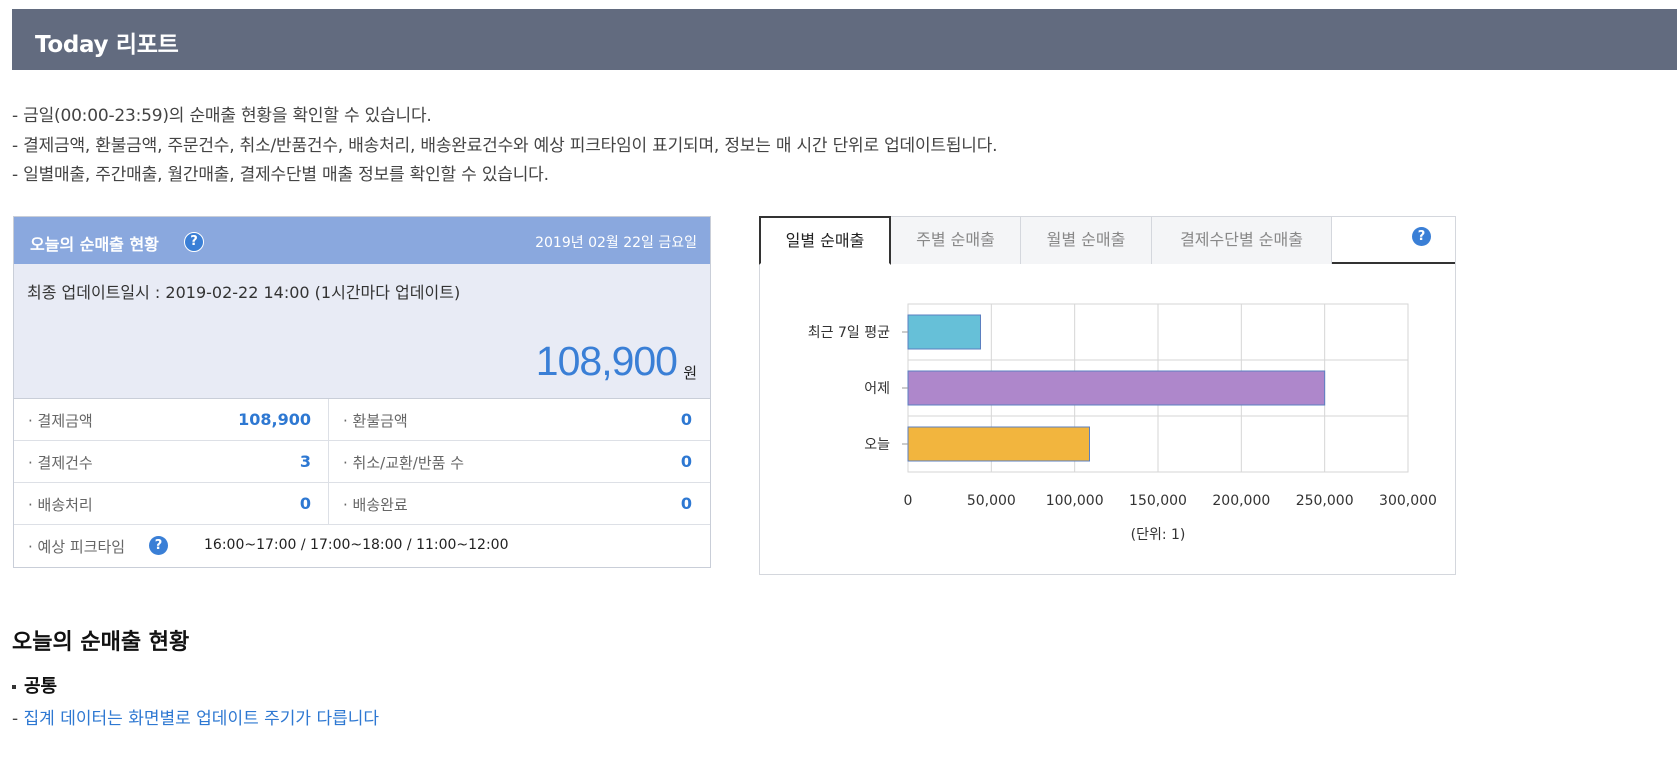 The image size is (1677, 772). What do you see at coordinates (305, 461) in the screenshot?
I see `payment-count-value: 3` at bounding box center [305, 461].